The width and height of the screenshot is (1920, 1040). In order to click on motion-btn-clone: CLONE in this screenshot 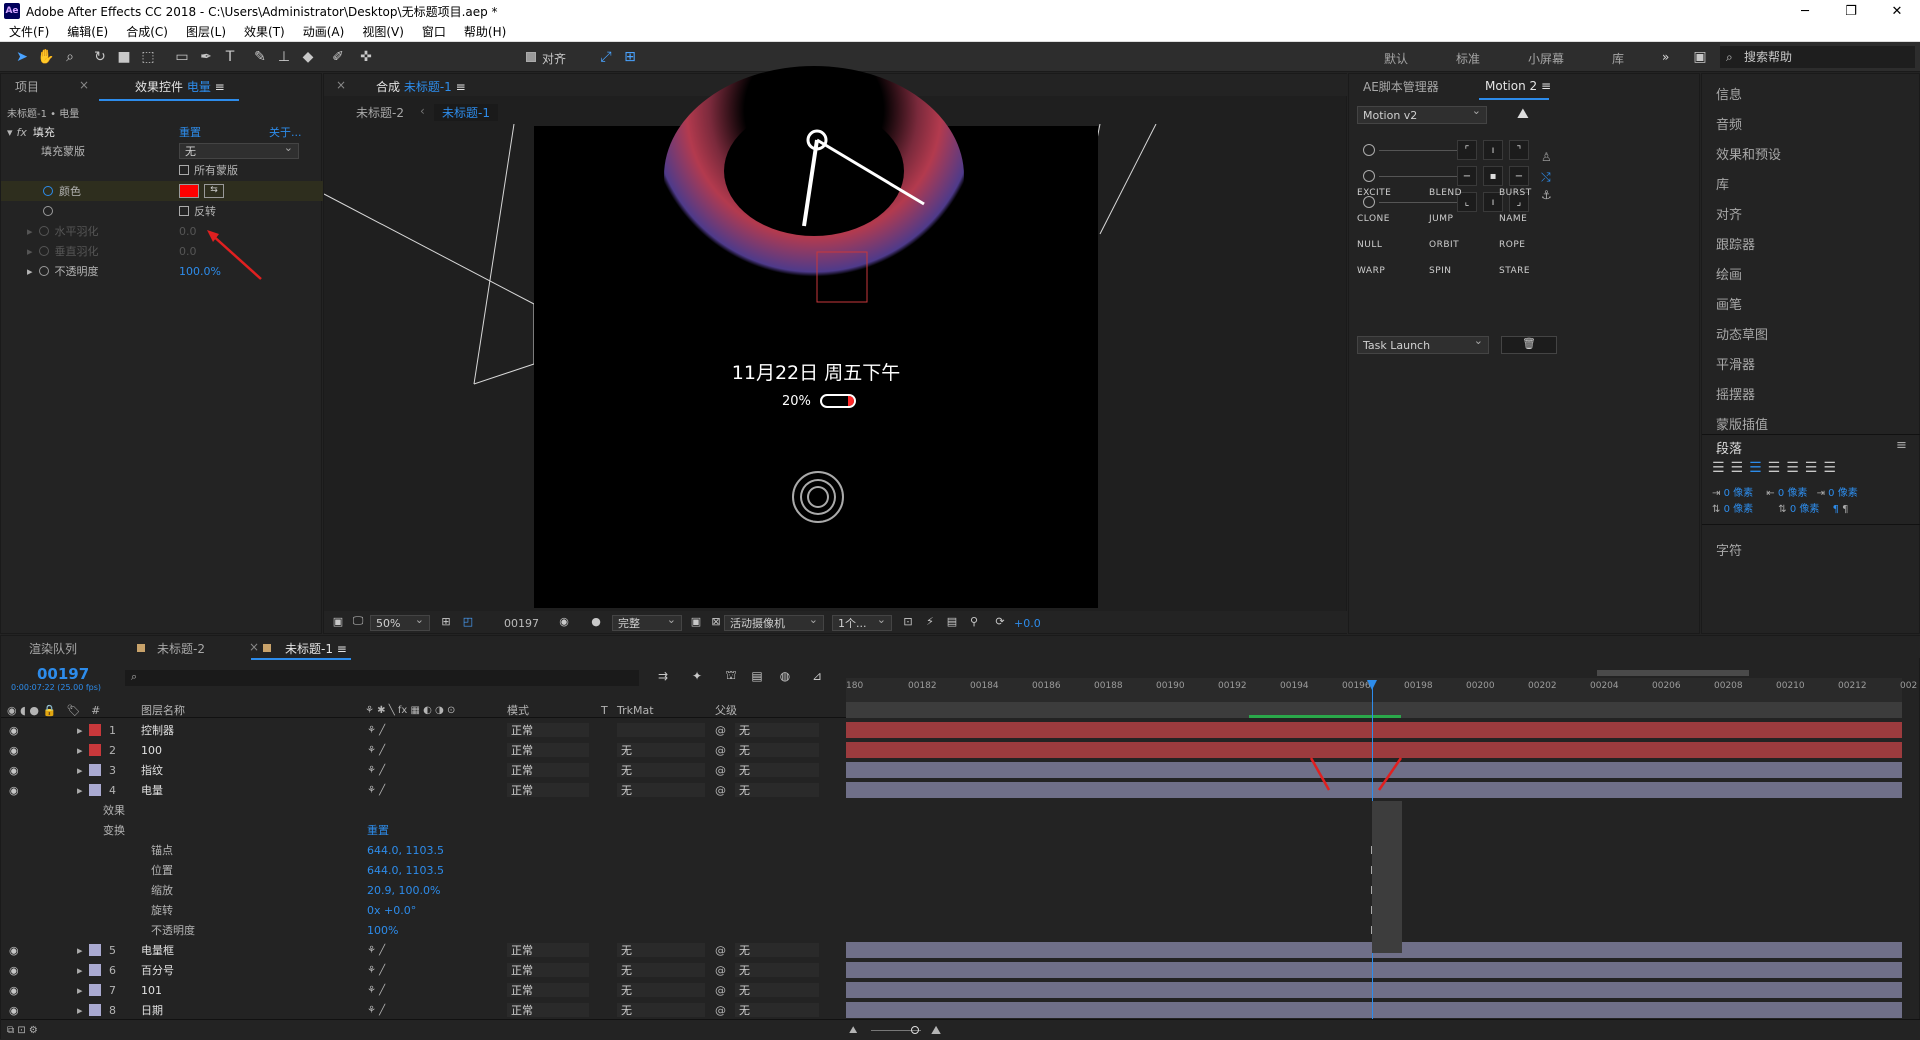, I will do `click(1373, 219)`.